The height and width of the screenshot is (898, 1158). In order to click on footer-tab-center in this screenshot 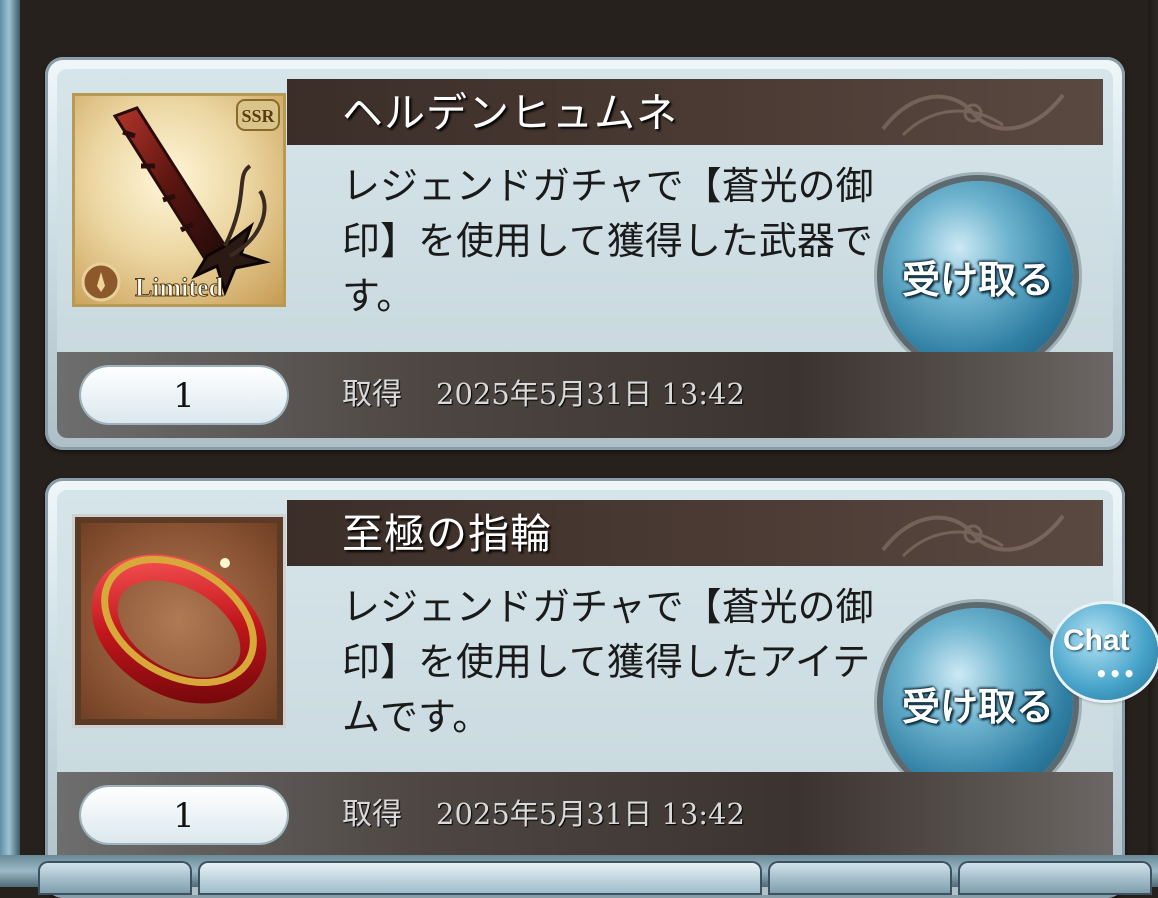, I will do `click(480, 878)`.